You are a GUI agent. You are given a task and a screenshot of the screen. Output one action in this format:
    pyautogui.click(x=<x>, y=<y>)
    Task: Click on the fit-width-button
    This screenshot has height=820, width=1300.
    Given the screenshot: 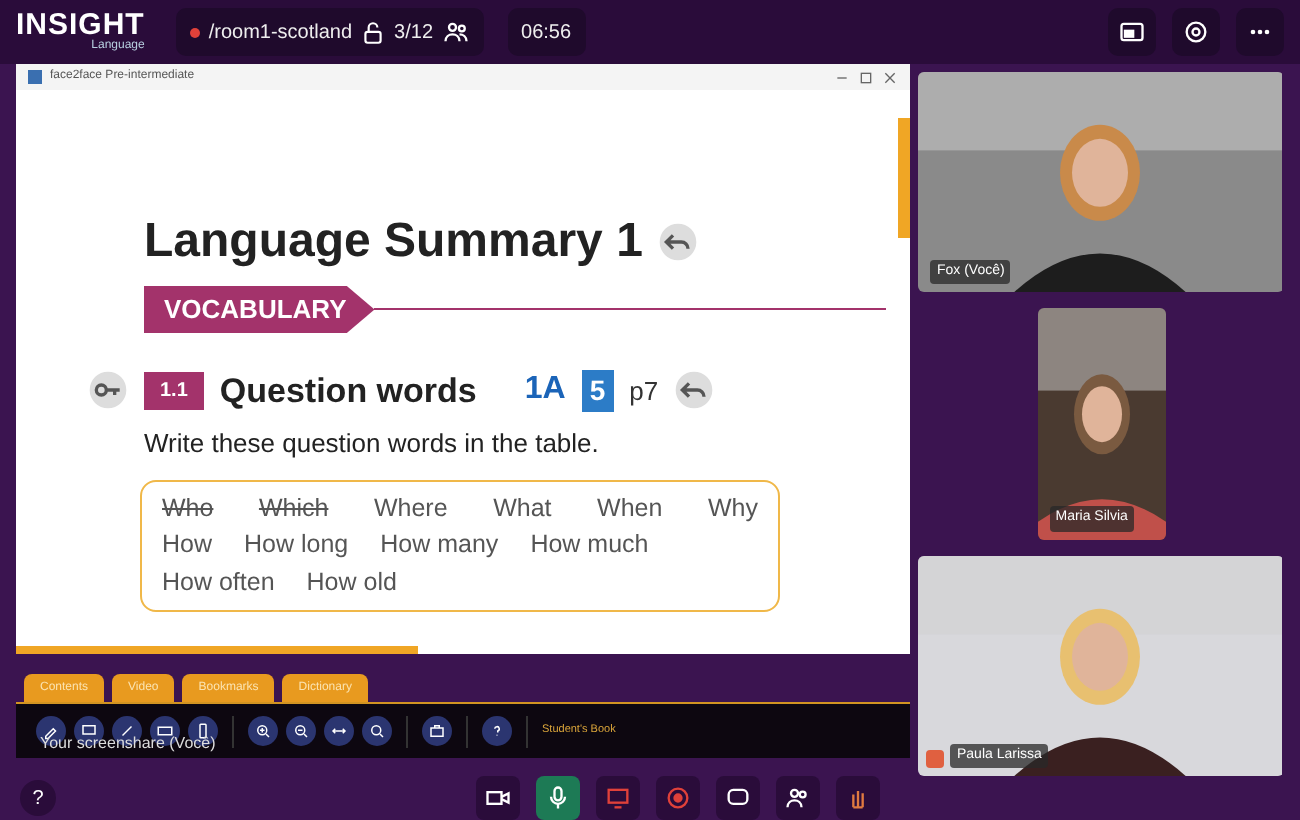 What is the action you would take?
    pyautogui.click(x=339, y=731)
    